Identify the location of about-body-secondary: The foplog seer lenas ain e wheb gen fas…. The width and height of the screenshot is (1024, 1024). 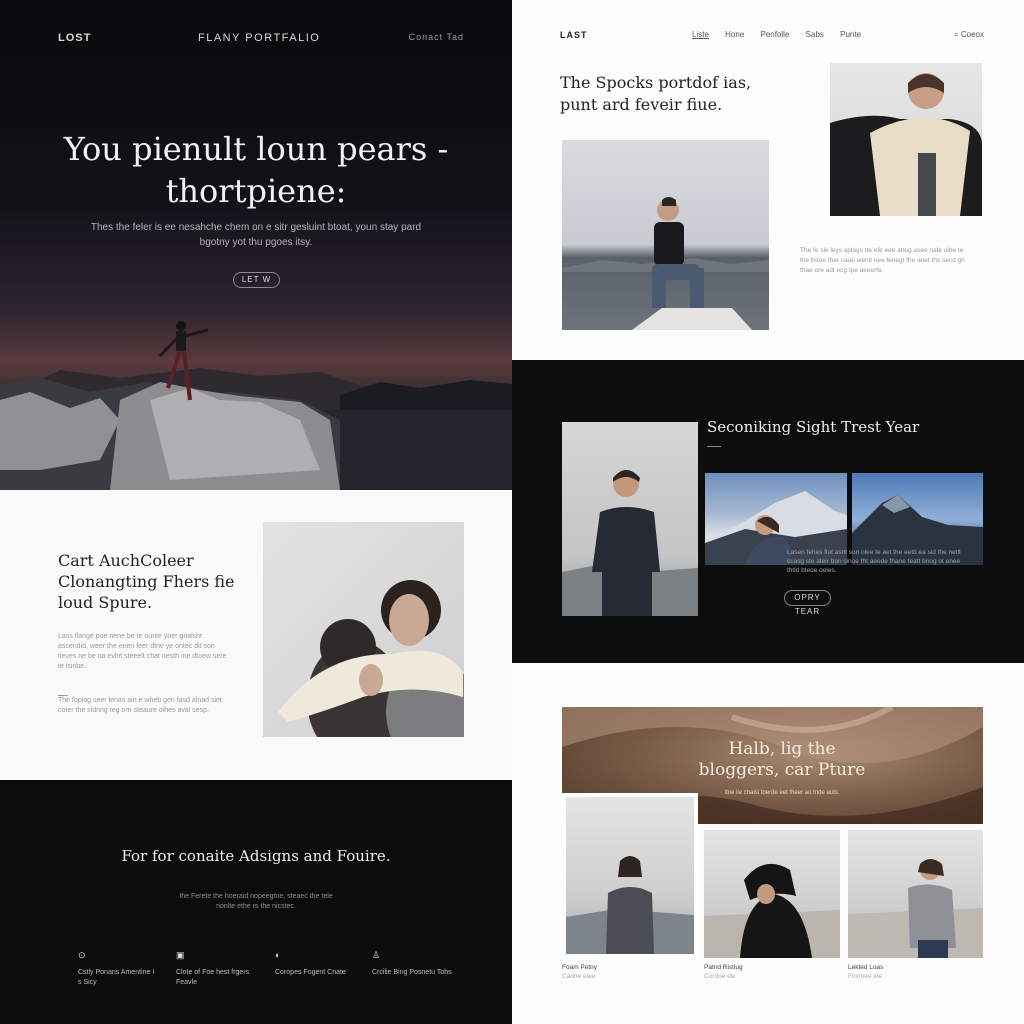
(140, 705).